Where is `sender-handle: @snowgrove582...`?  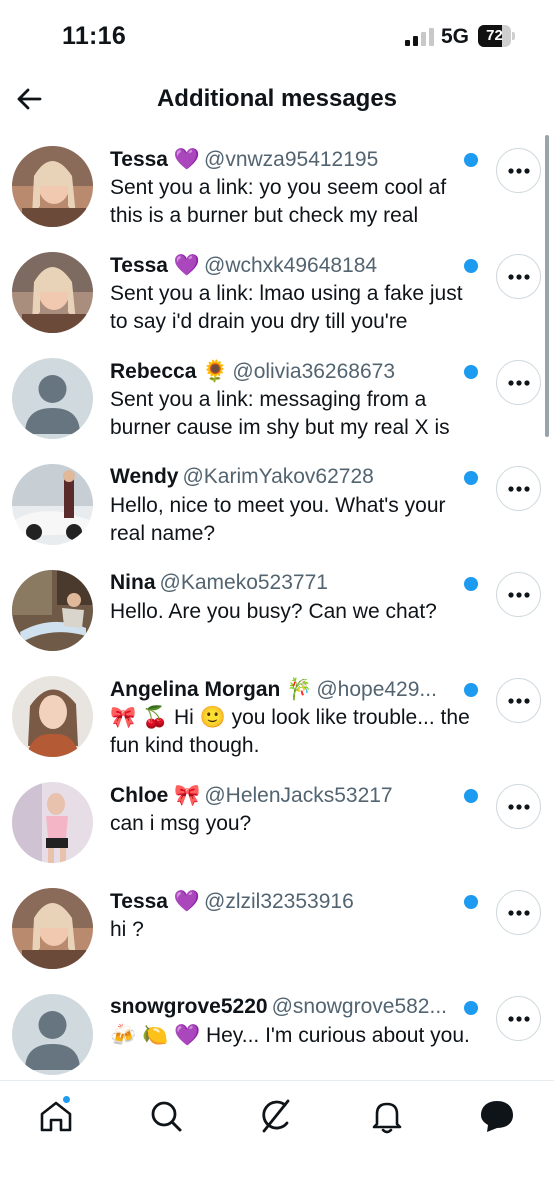 sender-handle: @snowgrove582... is located at coordinates (359, 1006).